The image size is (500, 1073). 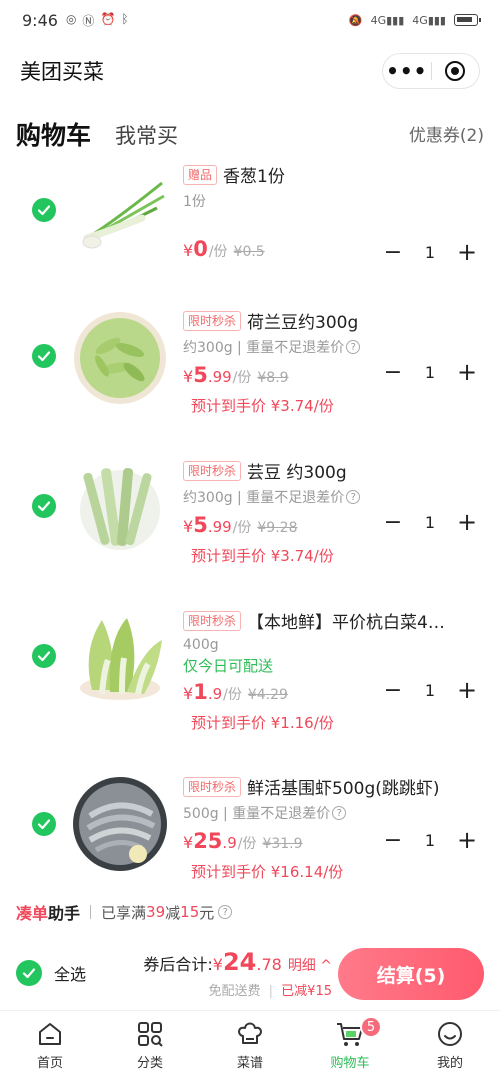 I want to click on info-icon: ?, so click(x=225, y=912).